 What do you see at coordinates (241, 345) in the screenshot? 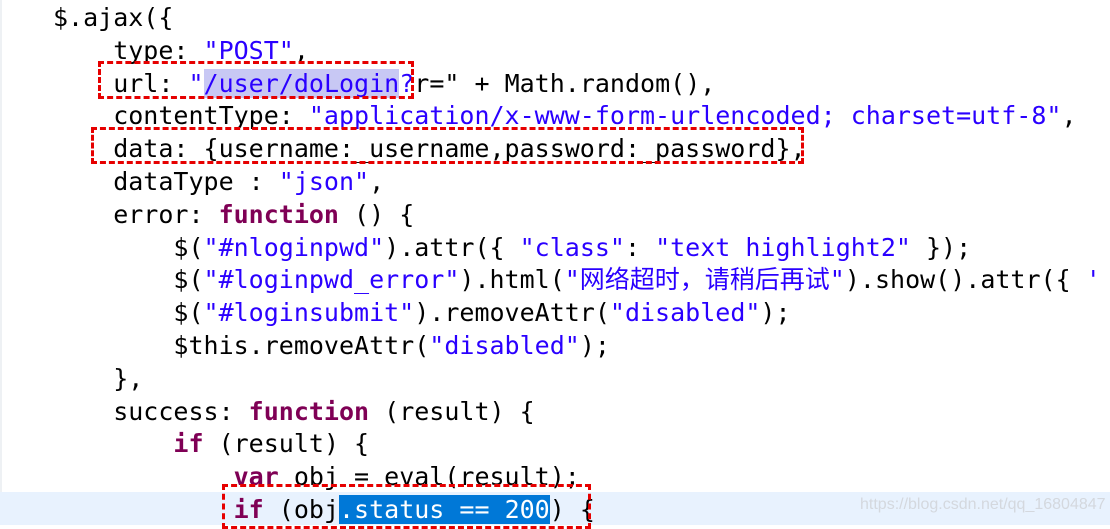
I see `code-token: $this.removeAttr(` at bounding box center [241, 345].